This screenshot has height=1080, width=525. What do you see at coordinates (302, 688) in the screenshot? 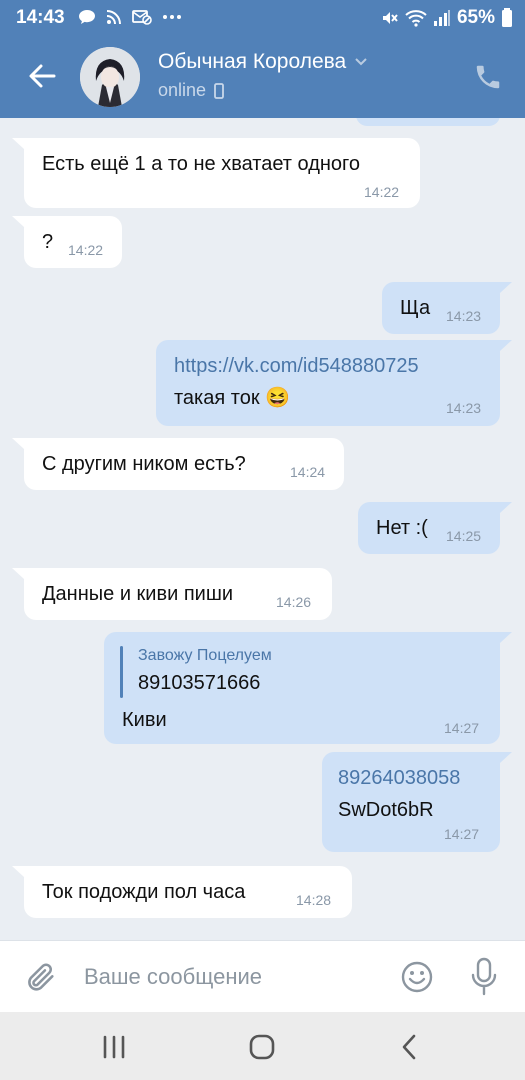
I see `message-bubble: Завожу Поцелуем 89103571666 Киви 14:27` at bounding box center [302, 688].